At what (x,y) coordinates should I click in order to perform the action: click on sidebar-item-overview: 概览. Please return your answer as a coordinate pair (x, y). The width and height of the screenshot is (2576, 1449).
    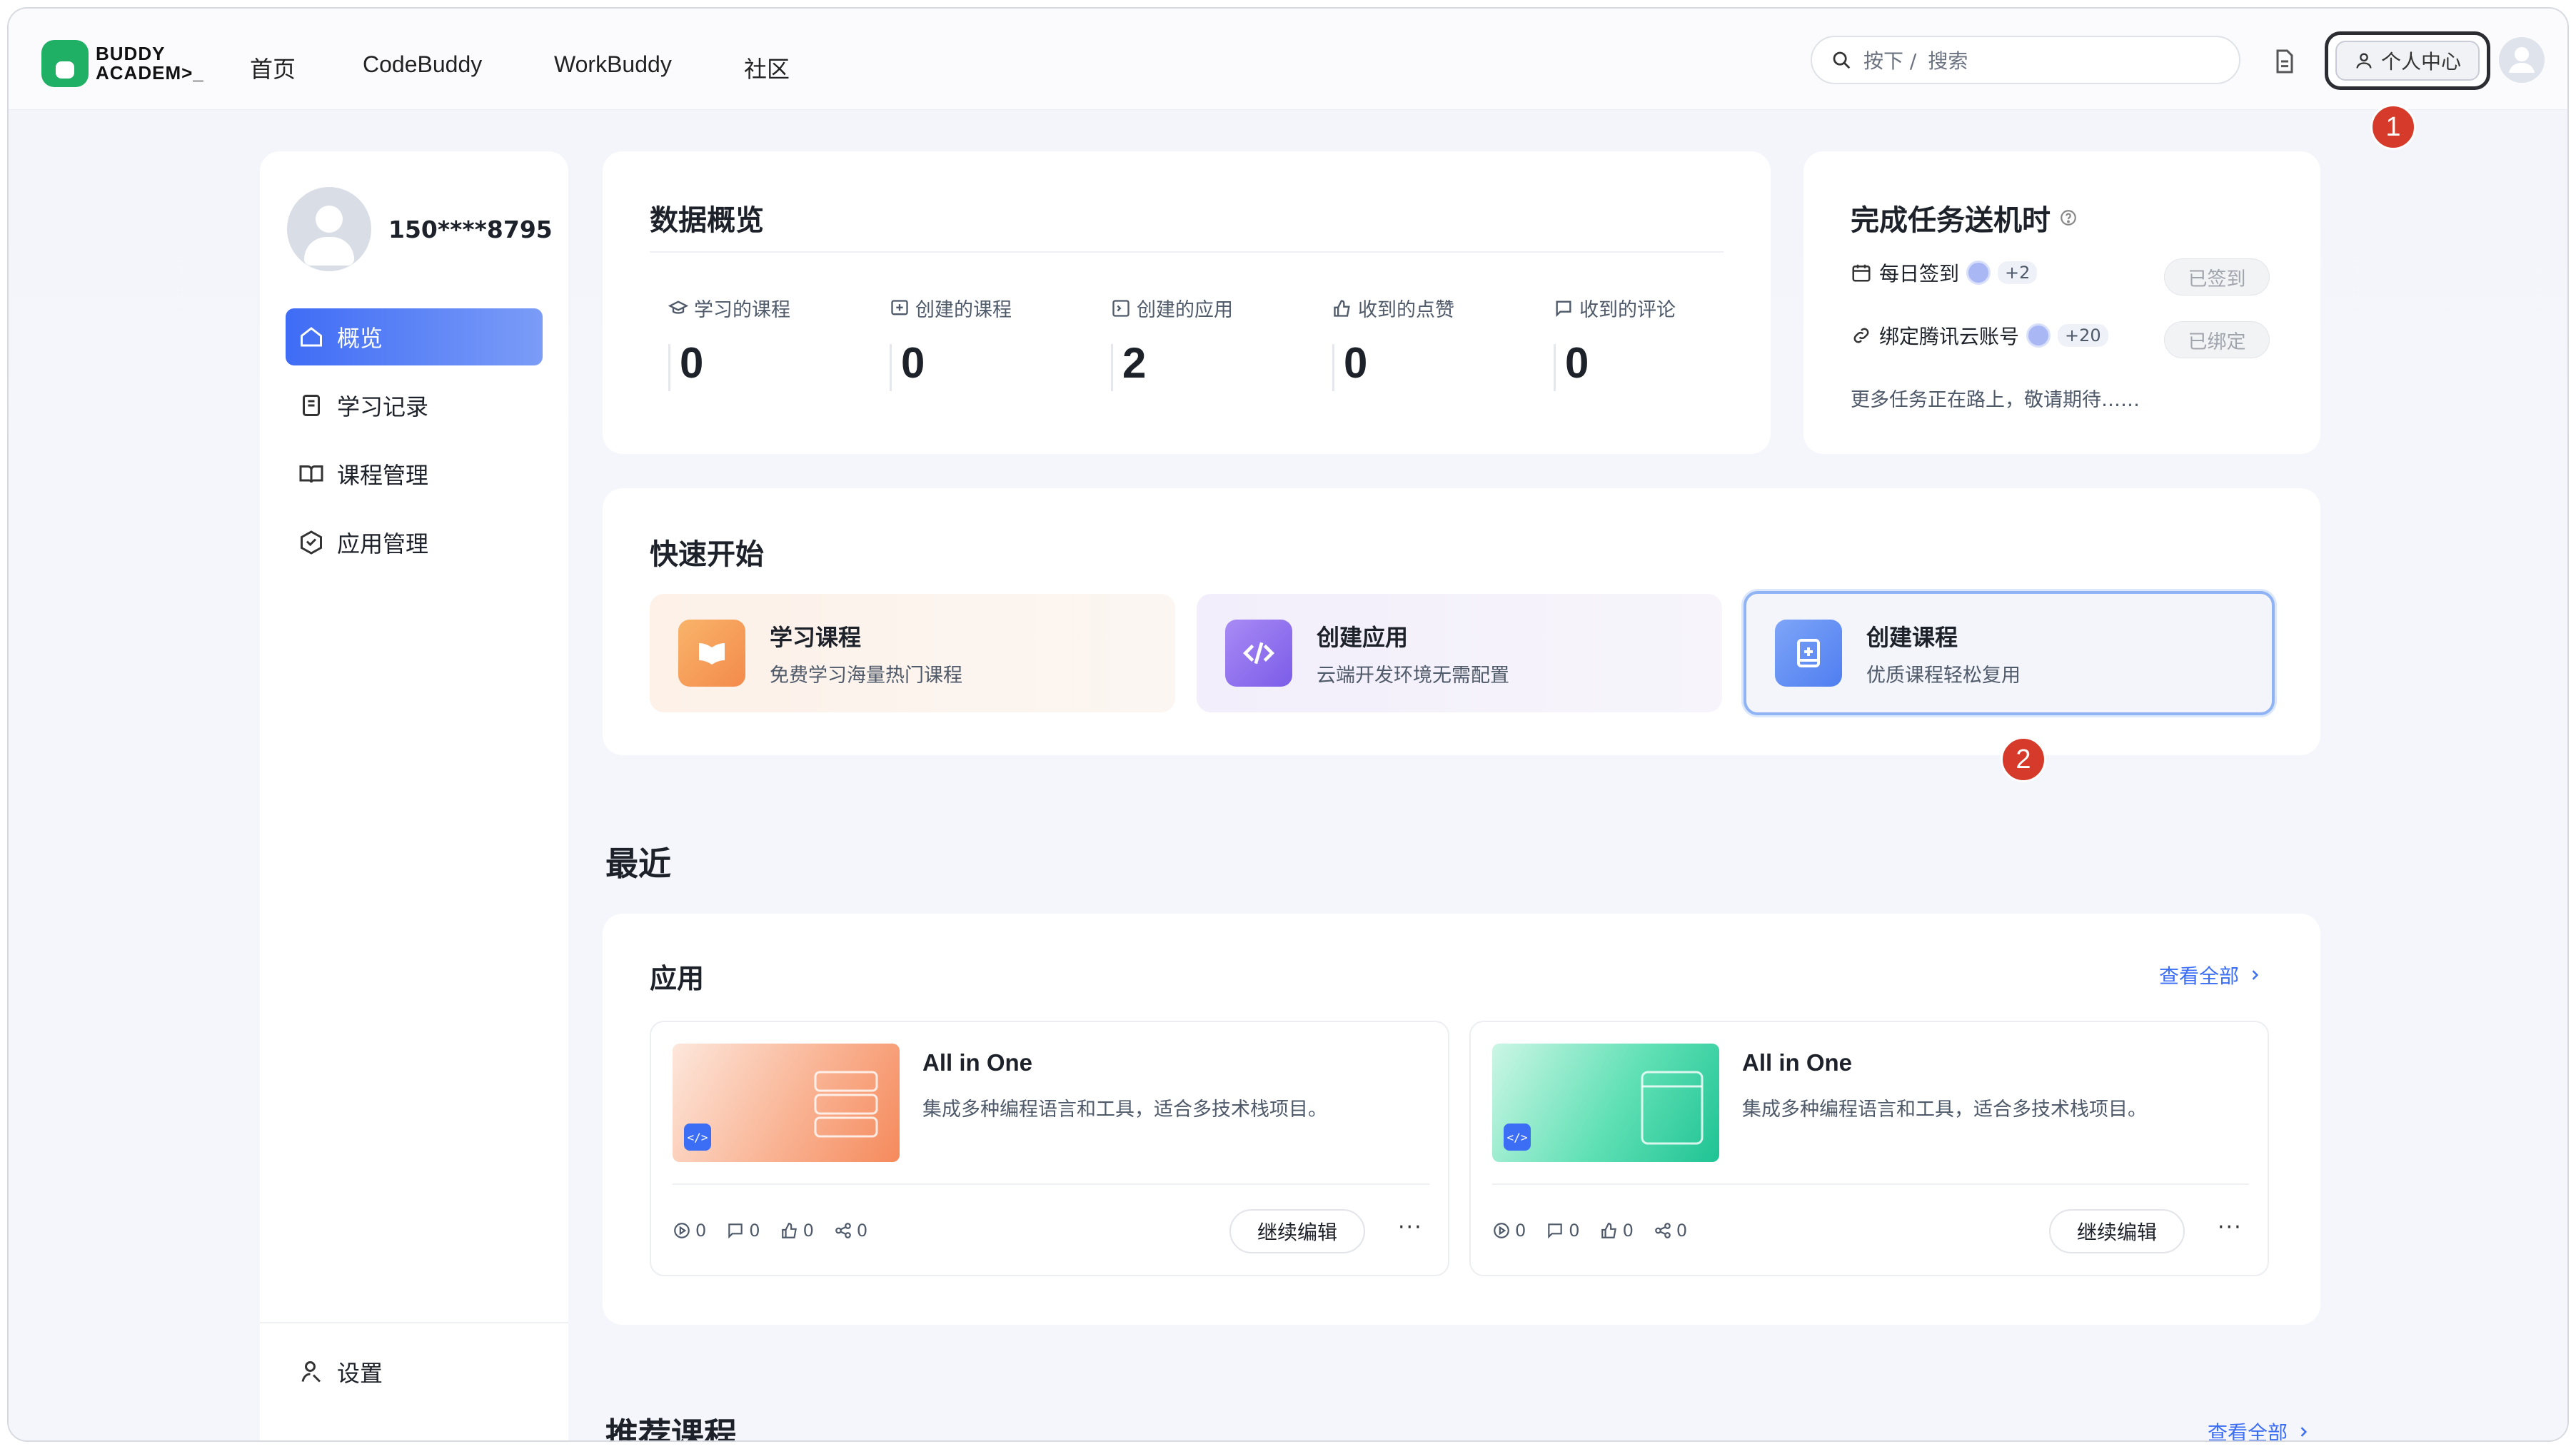
    Looking at the image, I should click on (414, 336).